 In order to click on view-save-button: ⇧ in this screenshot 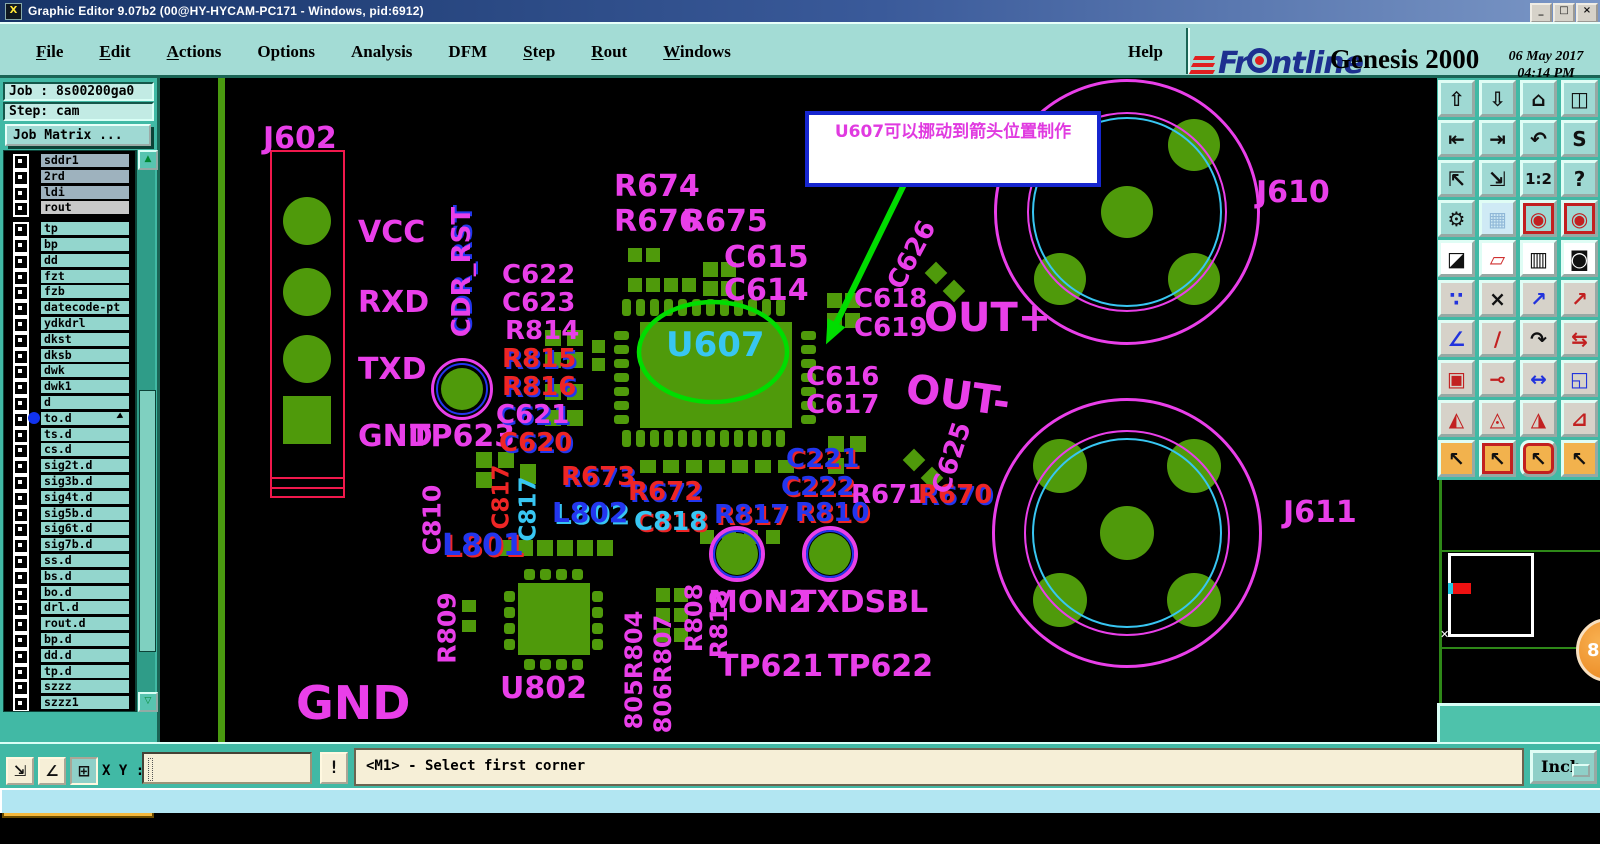, I will do `click(1456, 98)`.